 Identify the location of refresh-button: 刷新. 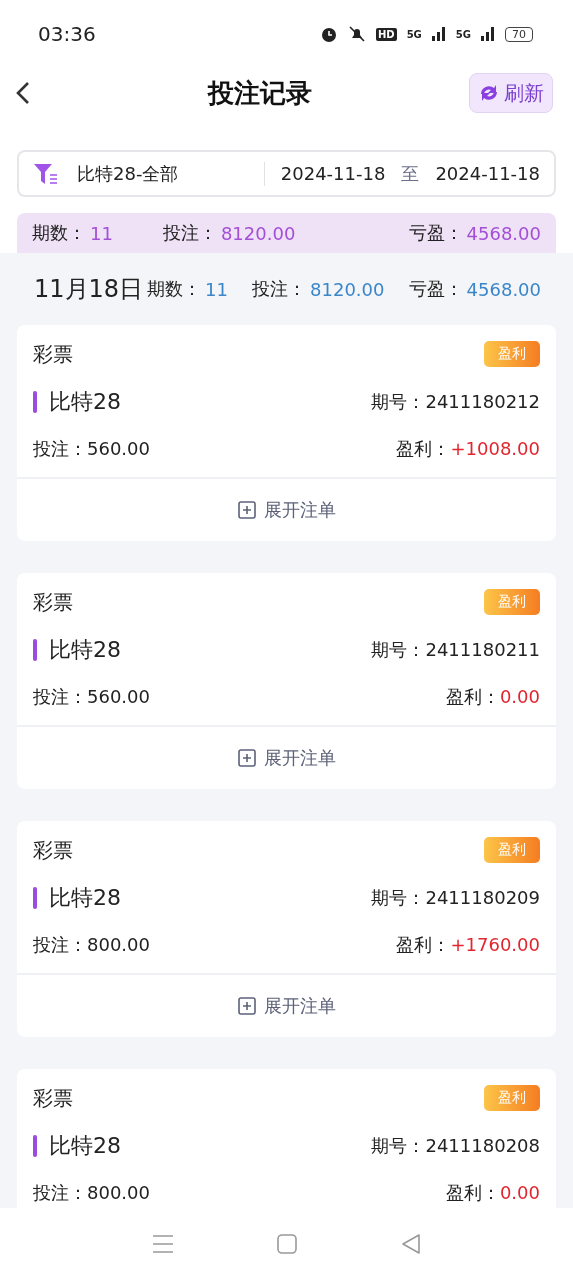
(511, 93).